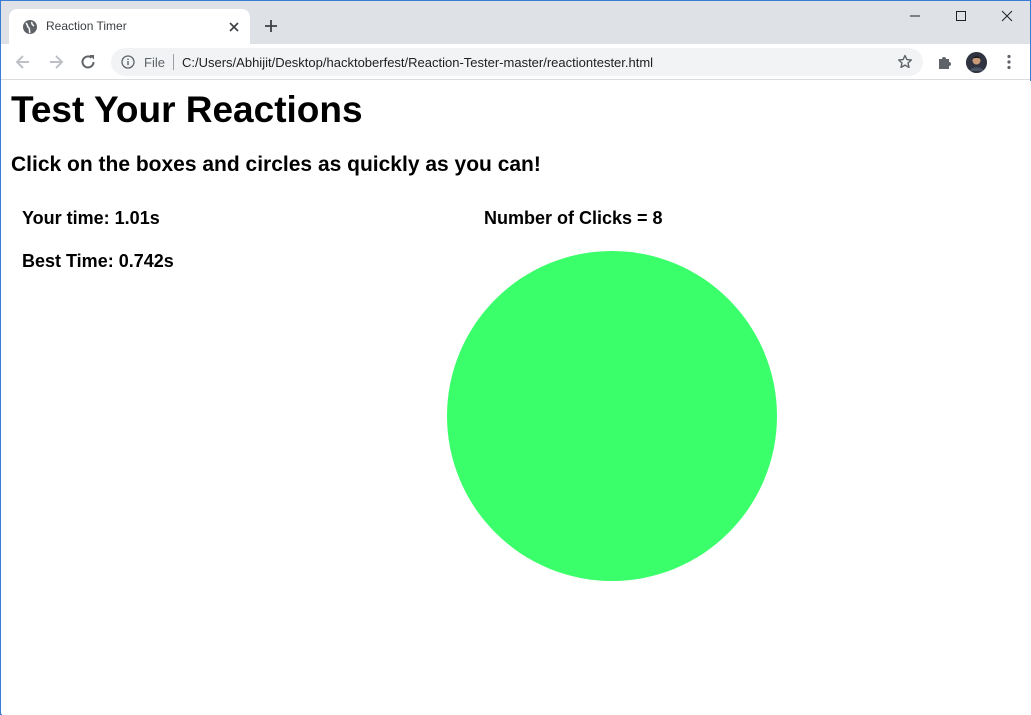 This screenshot has width=1031, height=715. I want to click on reload-icon, so click(88, 62).